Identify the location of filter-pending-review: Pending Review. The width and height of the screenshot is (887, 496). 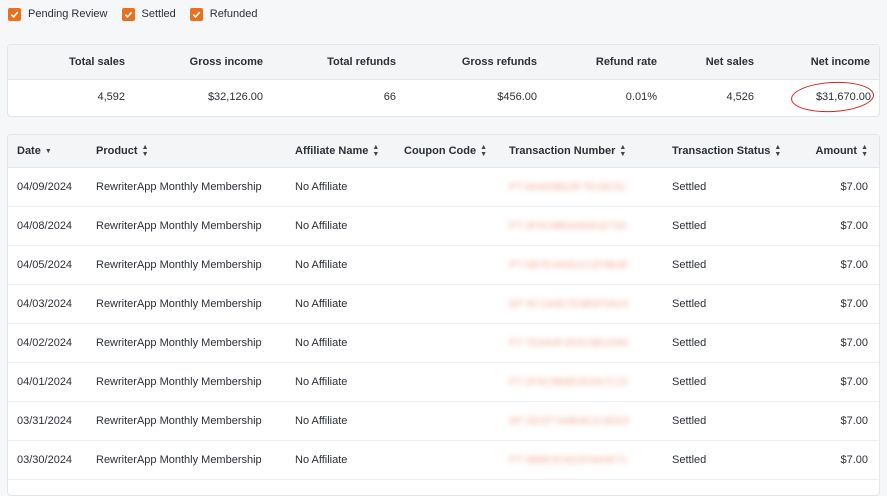
(58, 14).